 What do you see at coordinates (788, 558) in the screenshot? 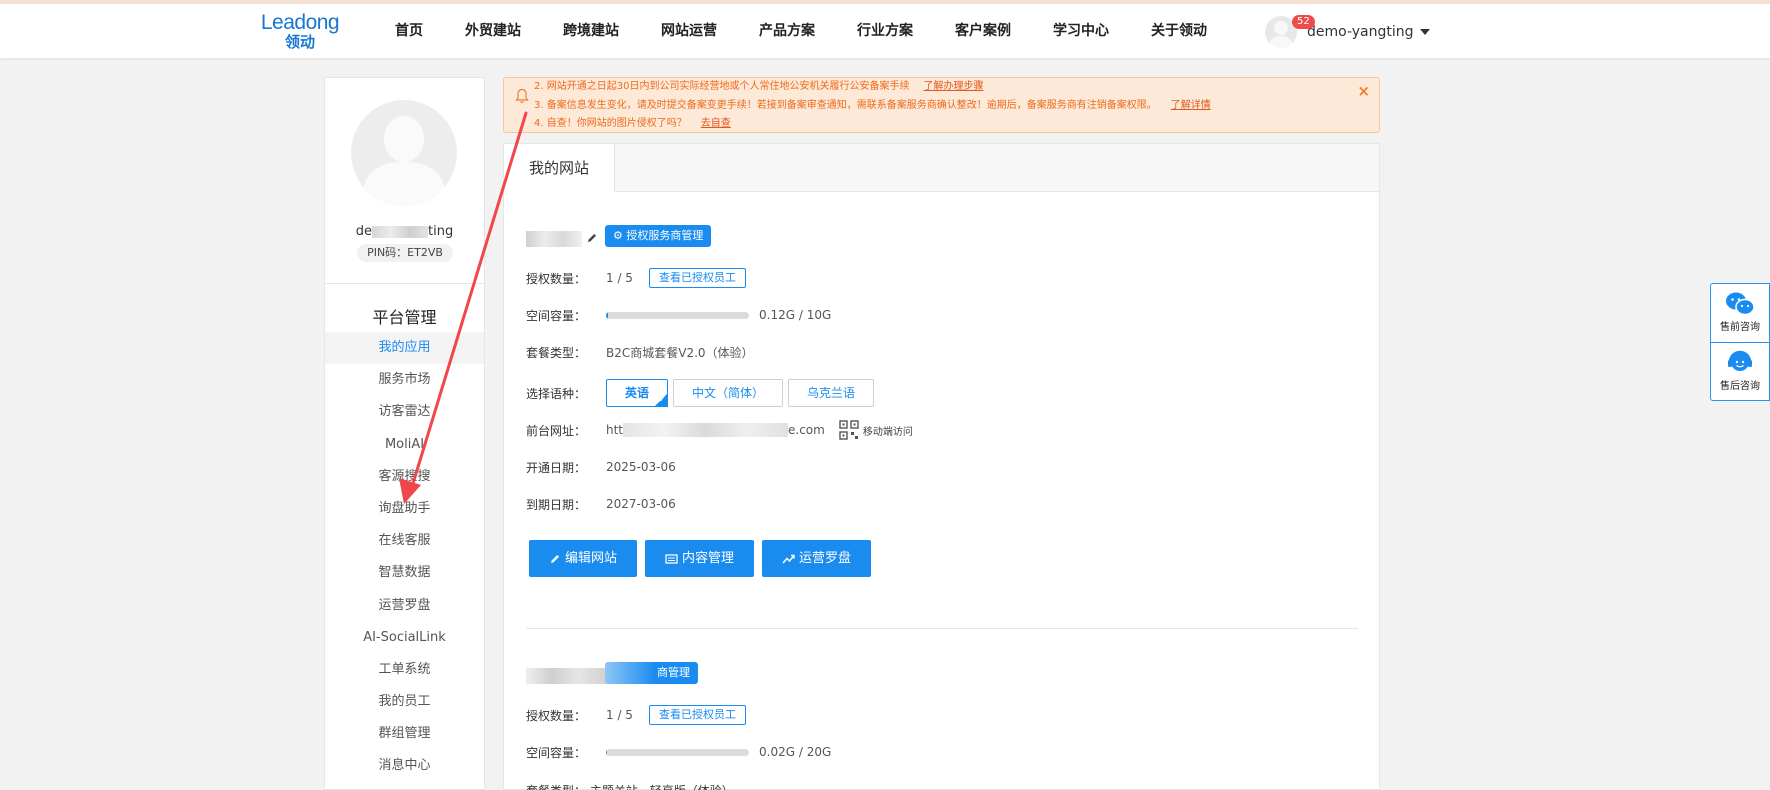
I see `trend-up-icon` at bounding box center [788, 558].